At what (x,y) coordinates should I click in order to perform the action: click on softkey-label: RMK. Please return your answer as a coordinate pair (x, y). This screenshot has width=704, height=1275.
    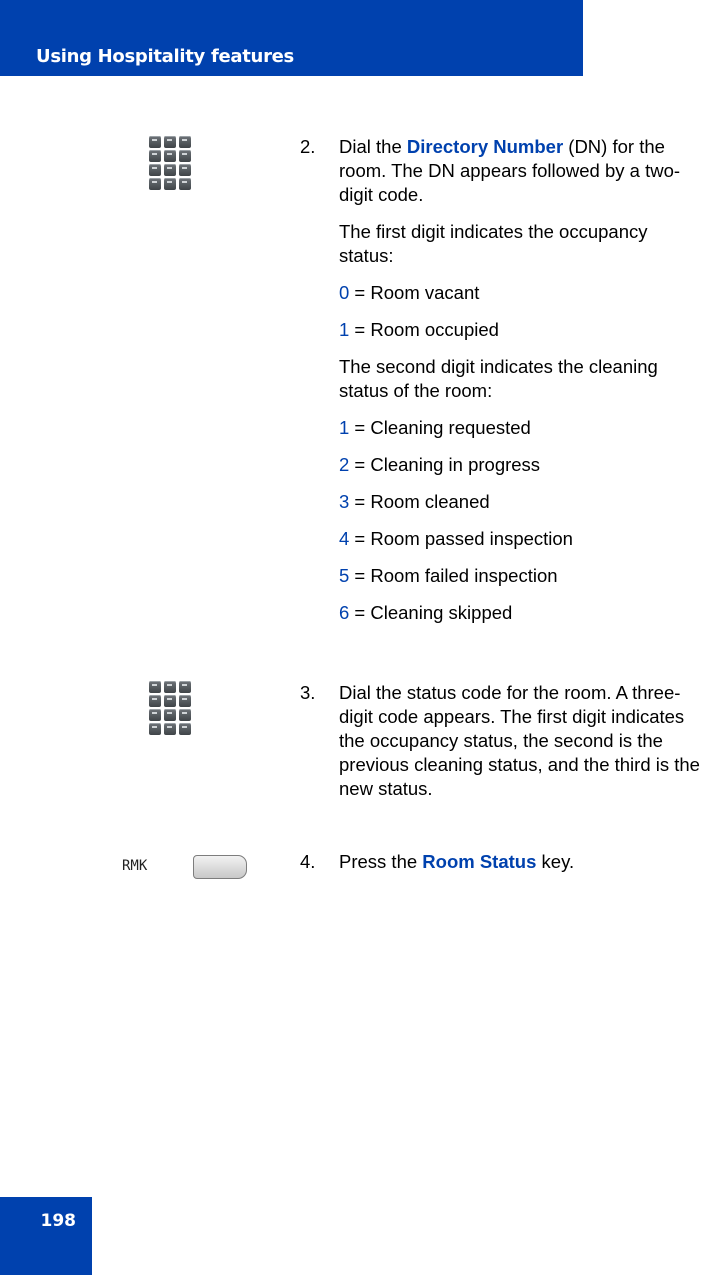
    Looking at the image, I should click on (135, 866).